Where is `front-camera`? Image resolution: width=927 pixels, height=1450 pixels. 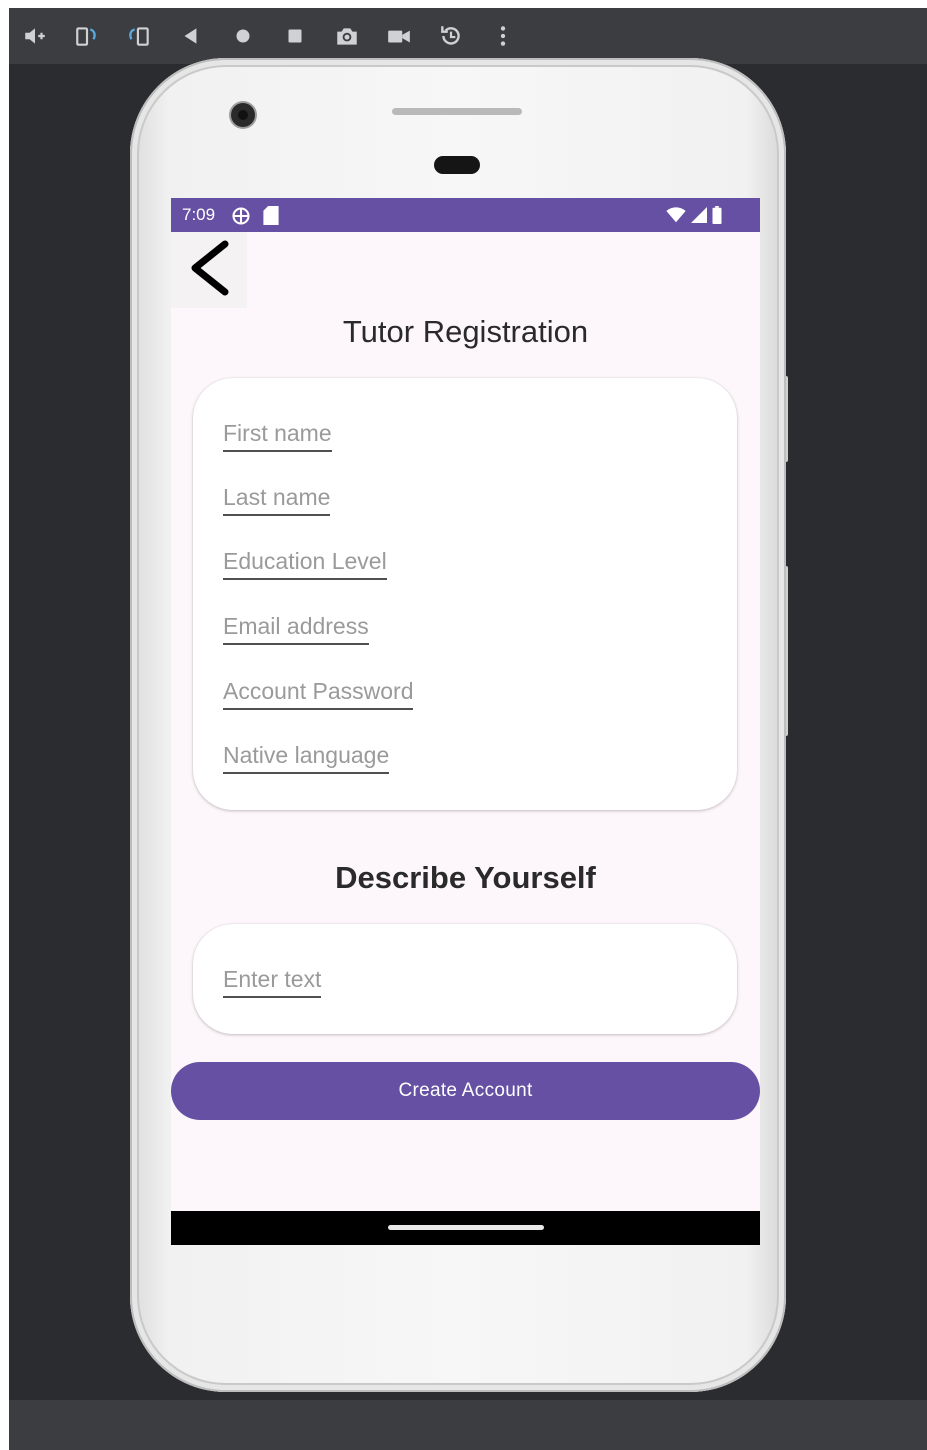
front-camera is located at coordinates (243, 115).